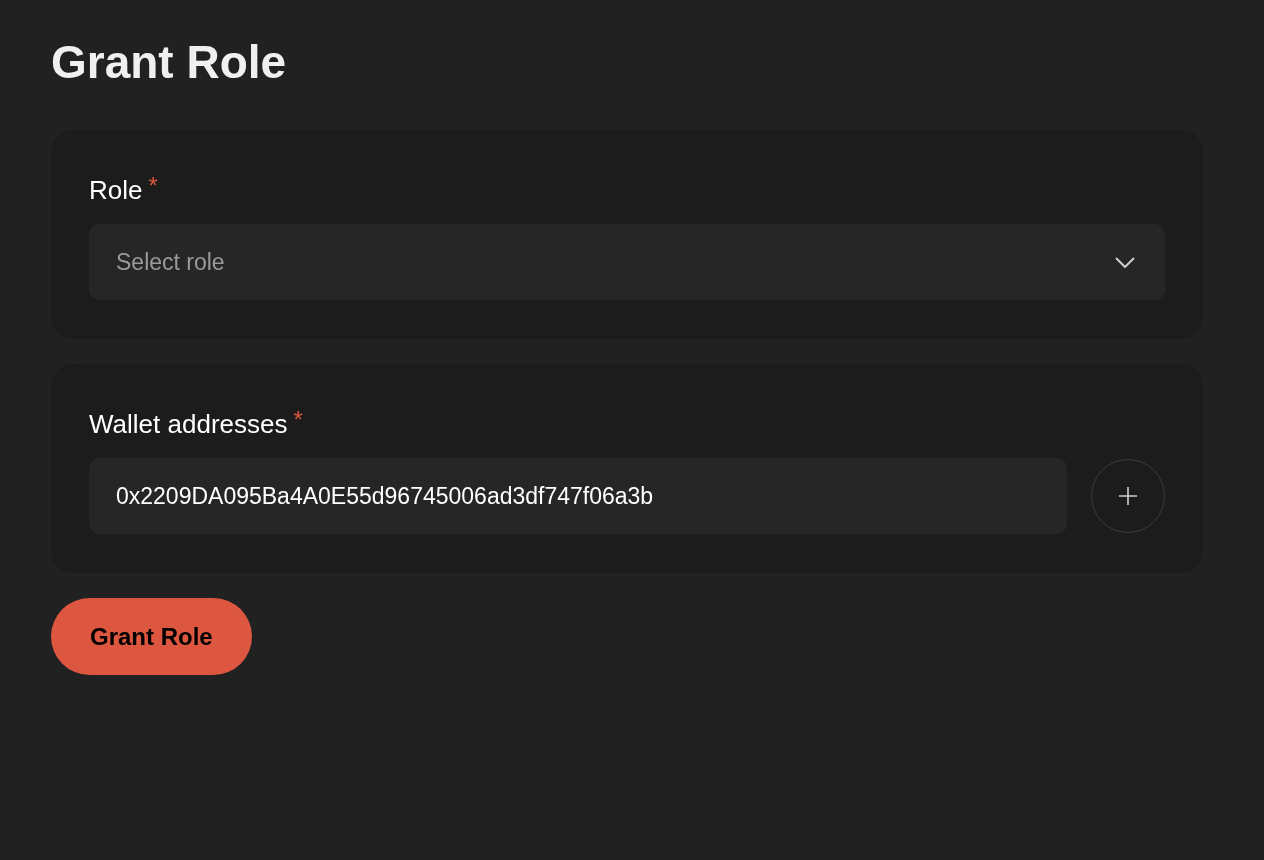 This screenshot has height=860, width=1264. I want to click on address-input: 0x2209DA095Ba4A0E55d96745006ad3df747f06a3b, so click(578, 496).